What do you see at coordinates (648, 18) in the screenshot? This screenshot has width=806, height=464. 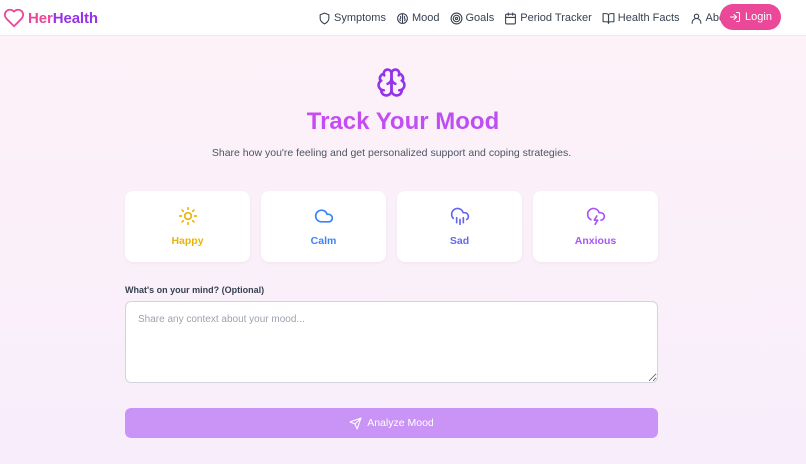 I see `nav-item-label: Health Facts` at bounding box center [648, 18].